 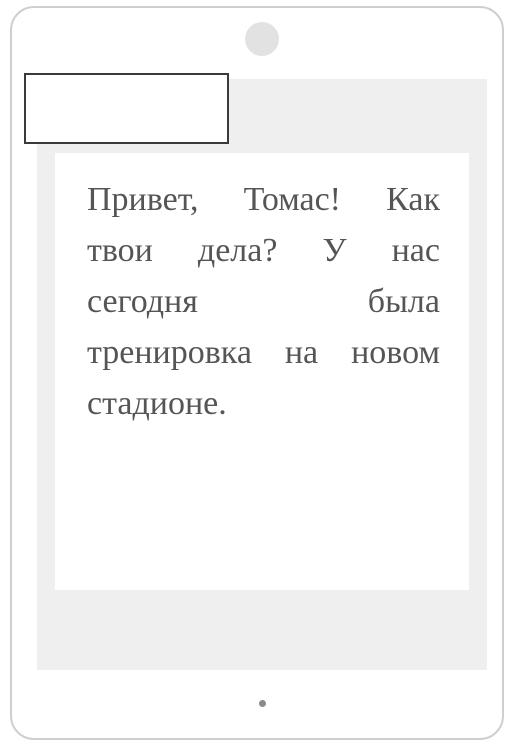 I want to click on blank-label-box, so click(x=126, y=108).